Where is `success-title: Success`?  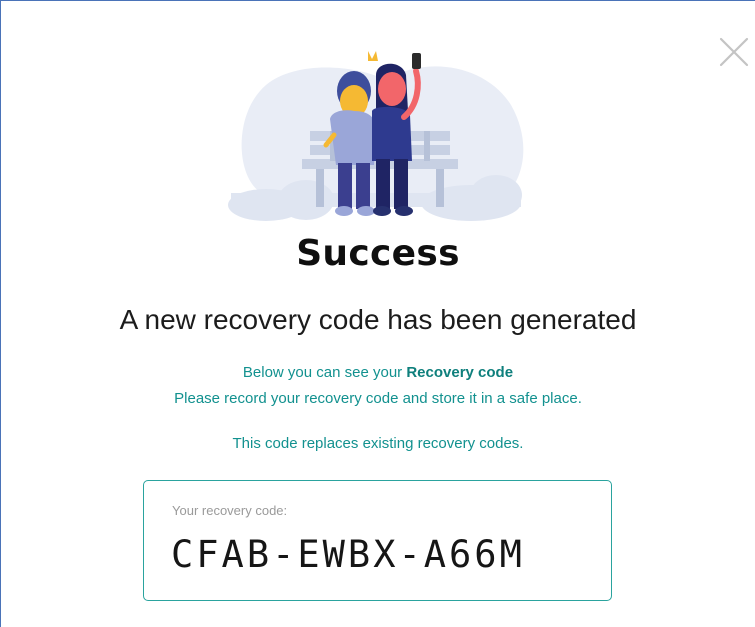
success-title: Success is located at coordinates (378, 253).